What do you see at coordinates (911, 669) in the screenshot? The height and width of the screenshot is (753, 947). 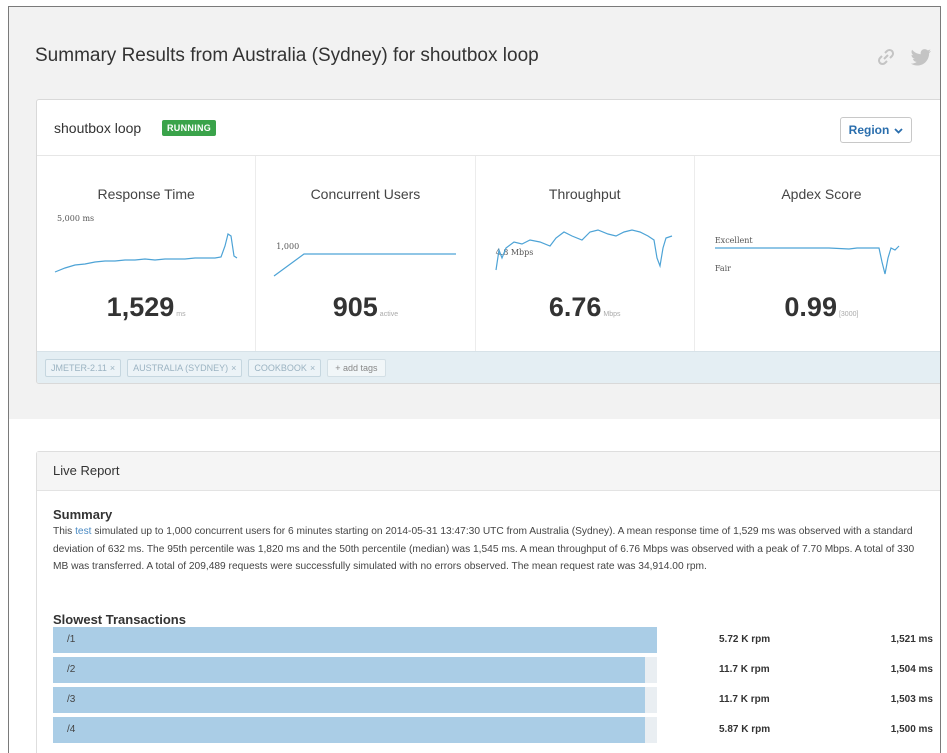 I see `transaction-ms: 1,504 ms` at bounding box center [911, 669].